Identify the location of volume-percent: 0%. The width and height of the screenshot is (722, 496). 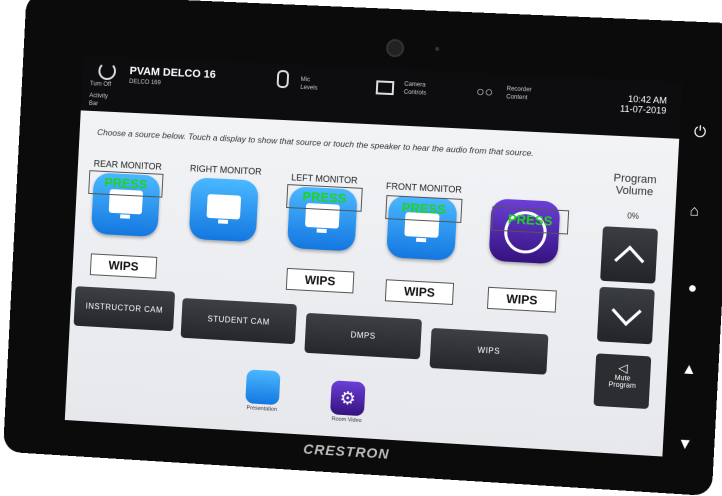
(633, 216).